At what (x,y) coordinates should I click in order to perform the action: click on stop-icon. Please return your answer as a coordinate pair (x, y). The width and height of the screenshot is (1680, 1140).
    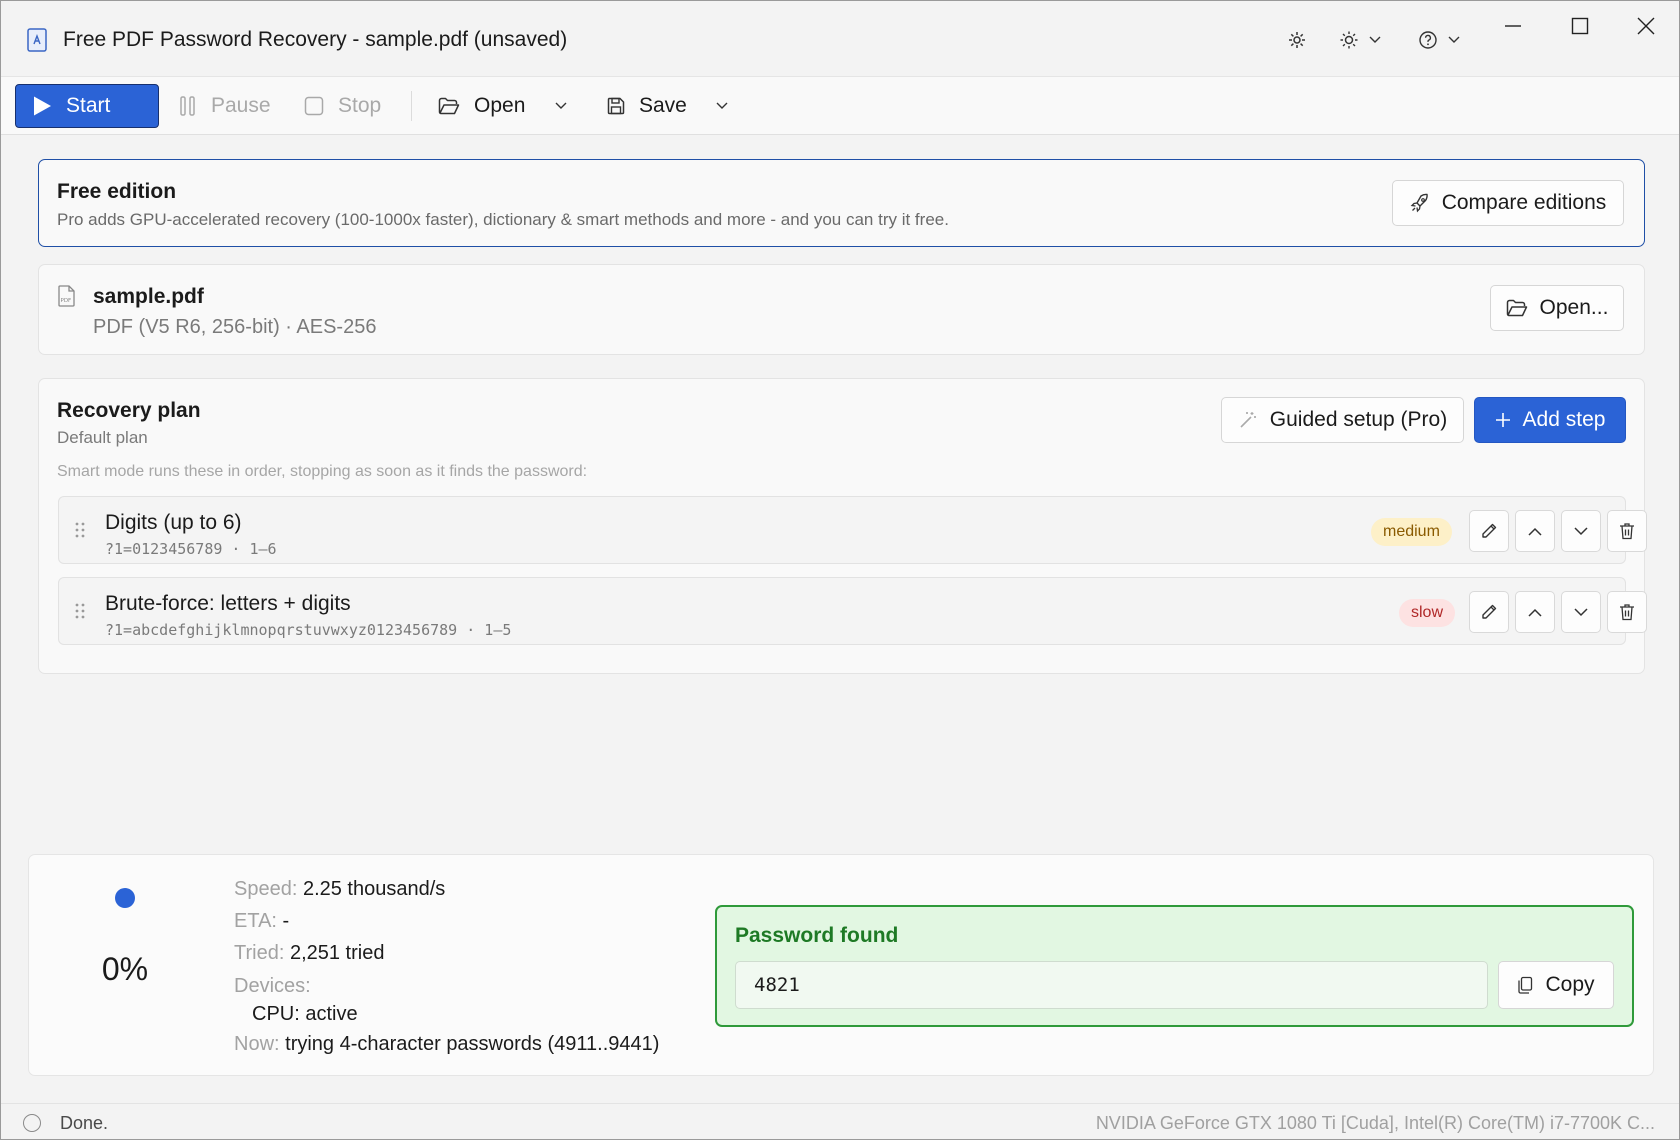
    Looking at the image, I should click on (314, 106).